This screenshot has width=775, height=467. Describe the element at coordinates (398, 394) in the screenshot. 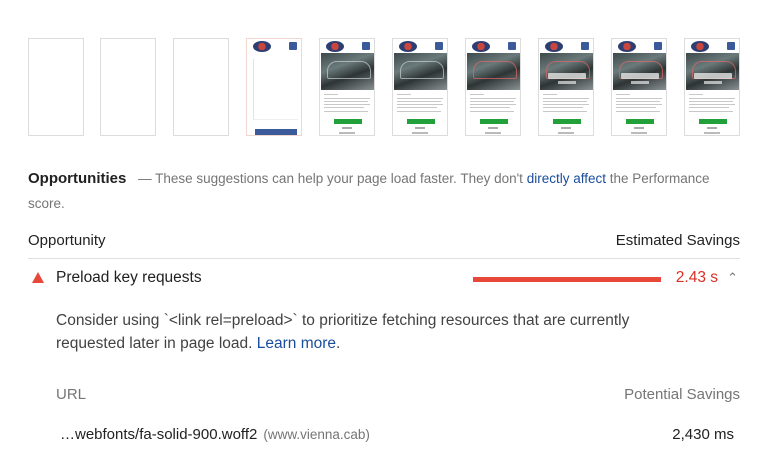

I see `details-table-header: URL Potential Savings` at that location.